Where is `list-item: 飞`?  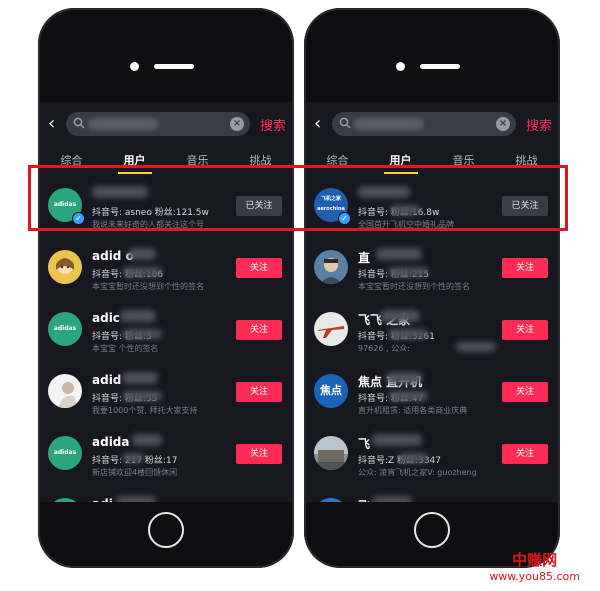 list-item: 飞 is located at coordinates (432, 495).